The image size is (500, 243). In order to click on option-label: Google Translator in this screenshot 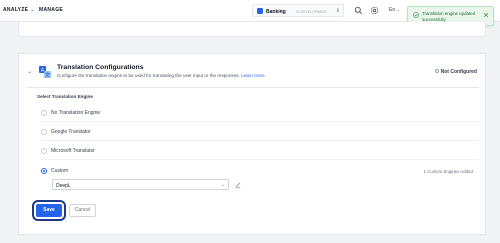, I will do `click(71, 132)`.